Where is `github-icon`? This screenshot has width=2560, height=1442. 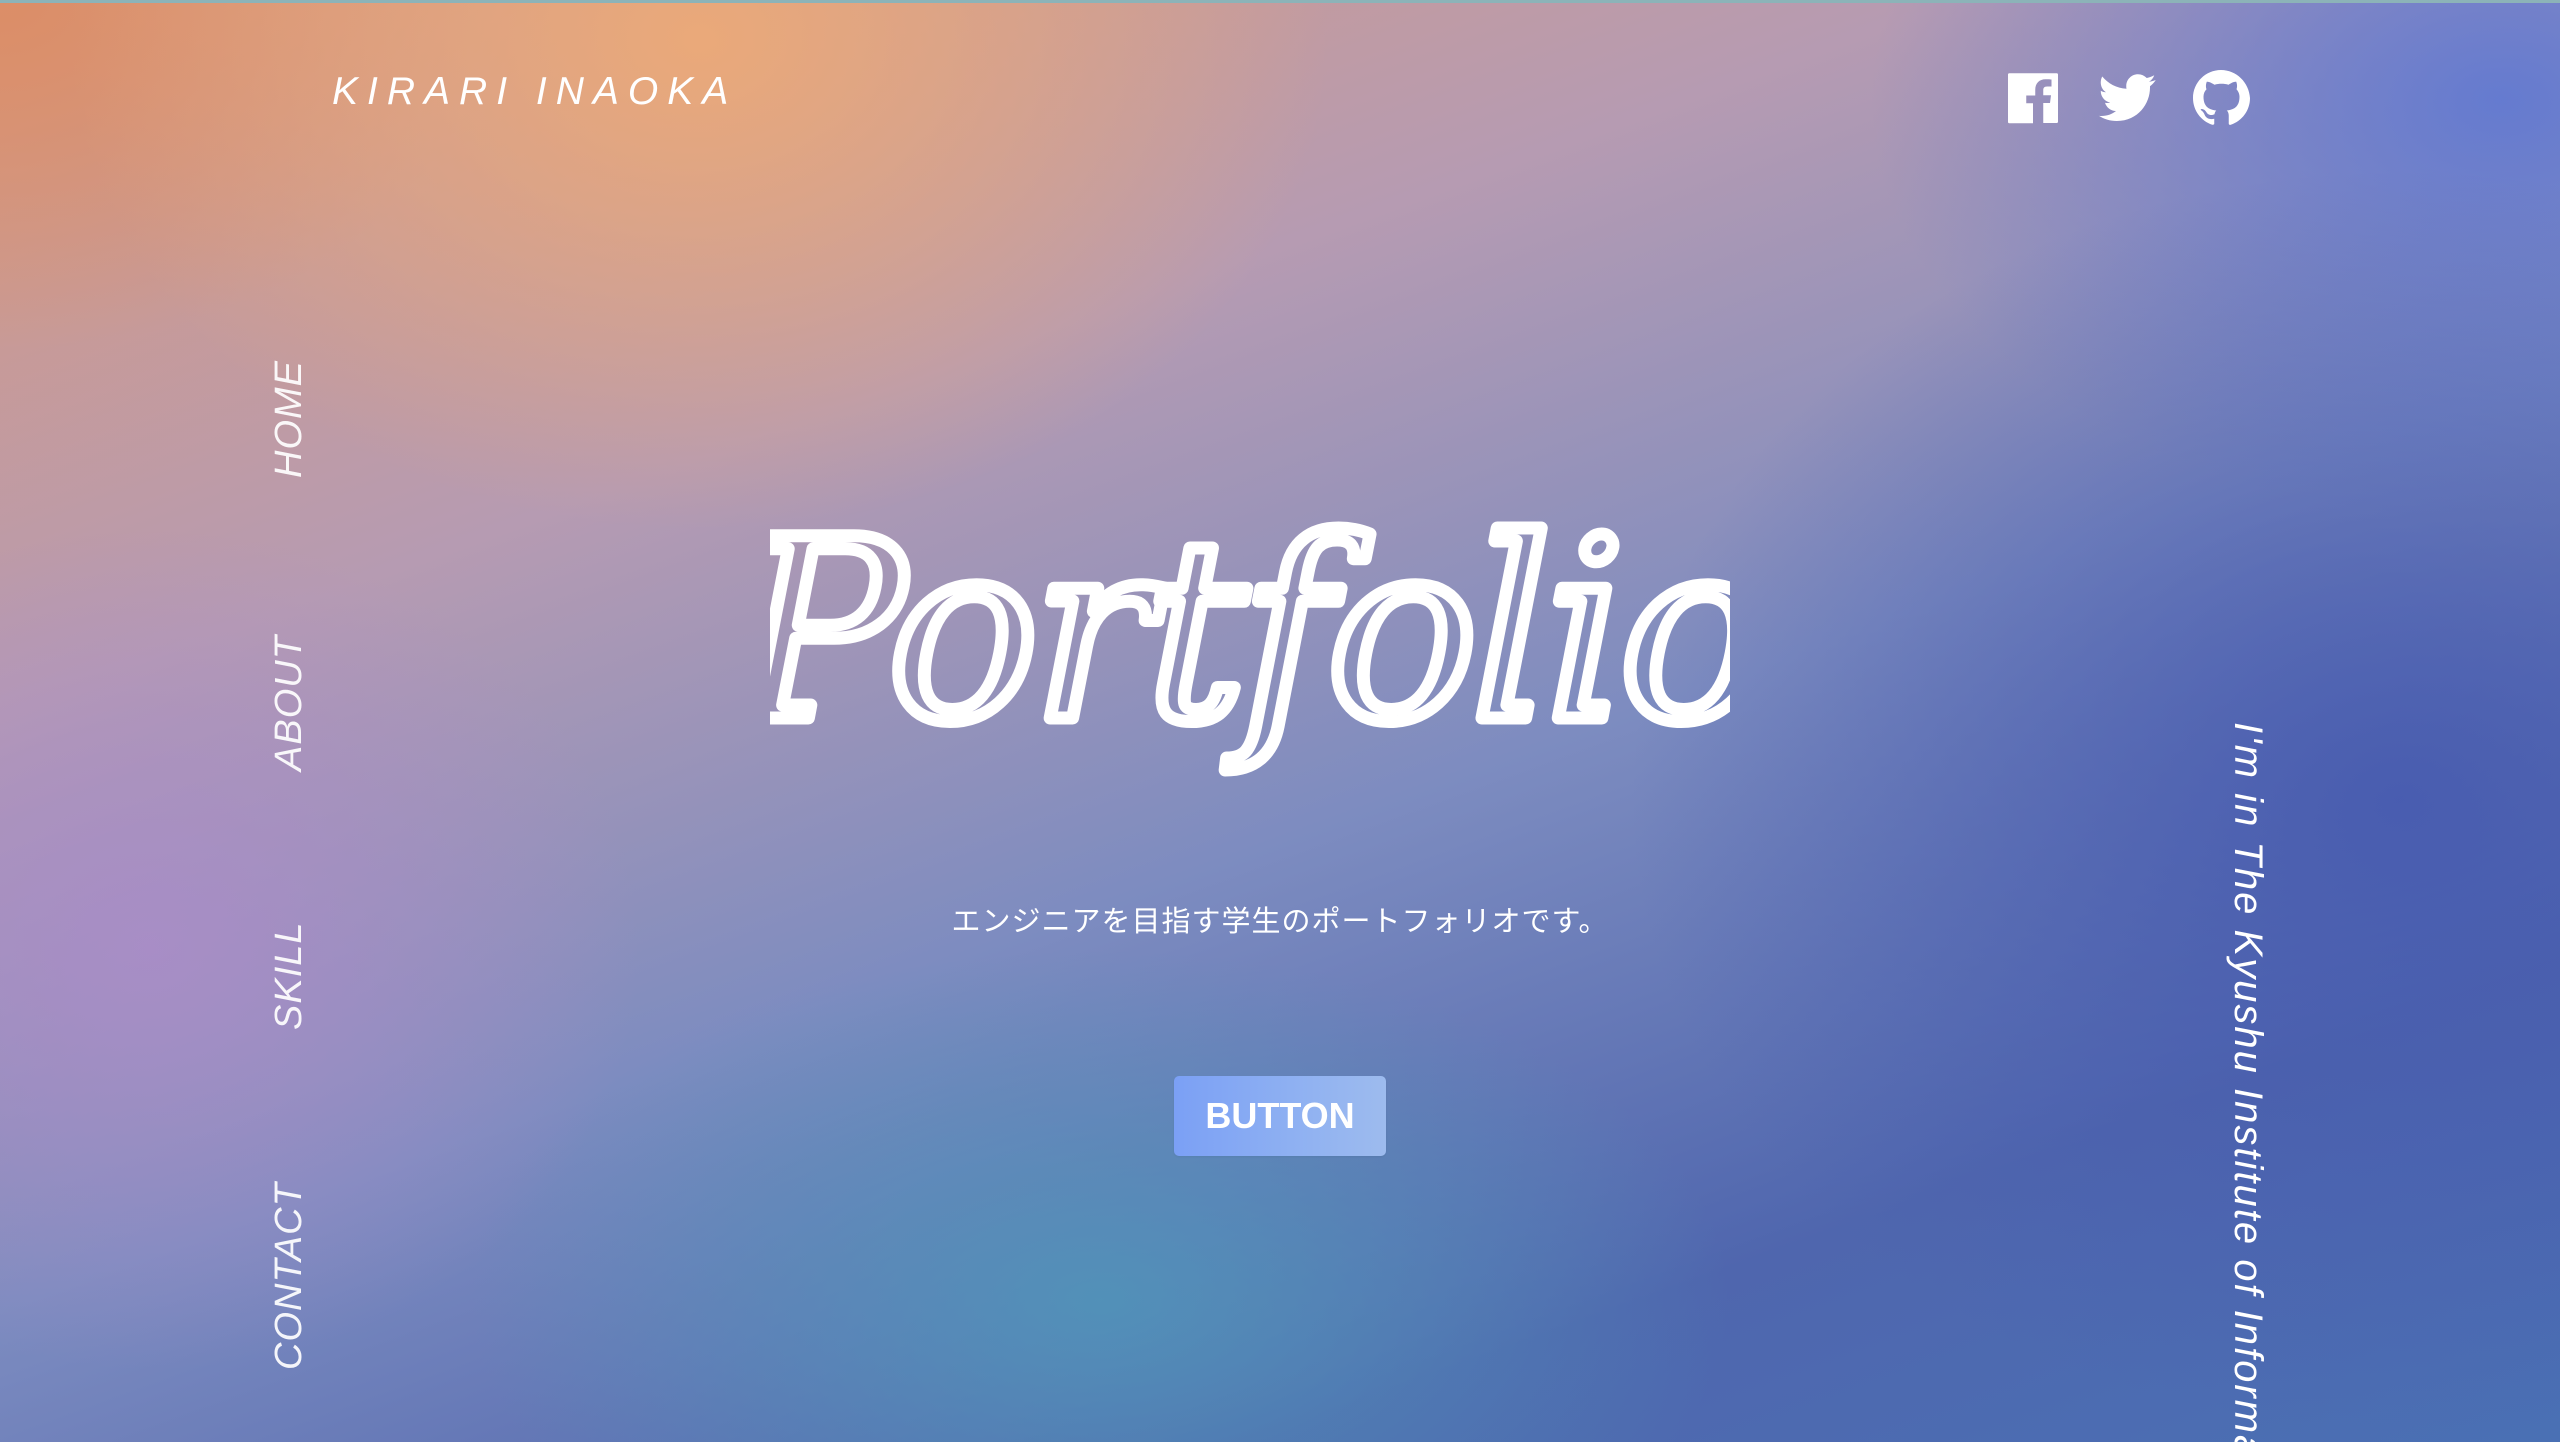 github-icon is located at coordinates (2221, 97).